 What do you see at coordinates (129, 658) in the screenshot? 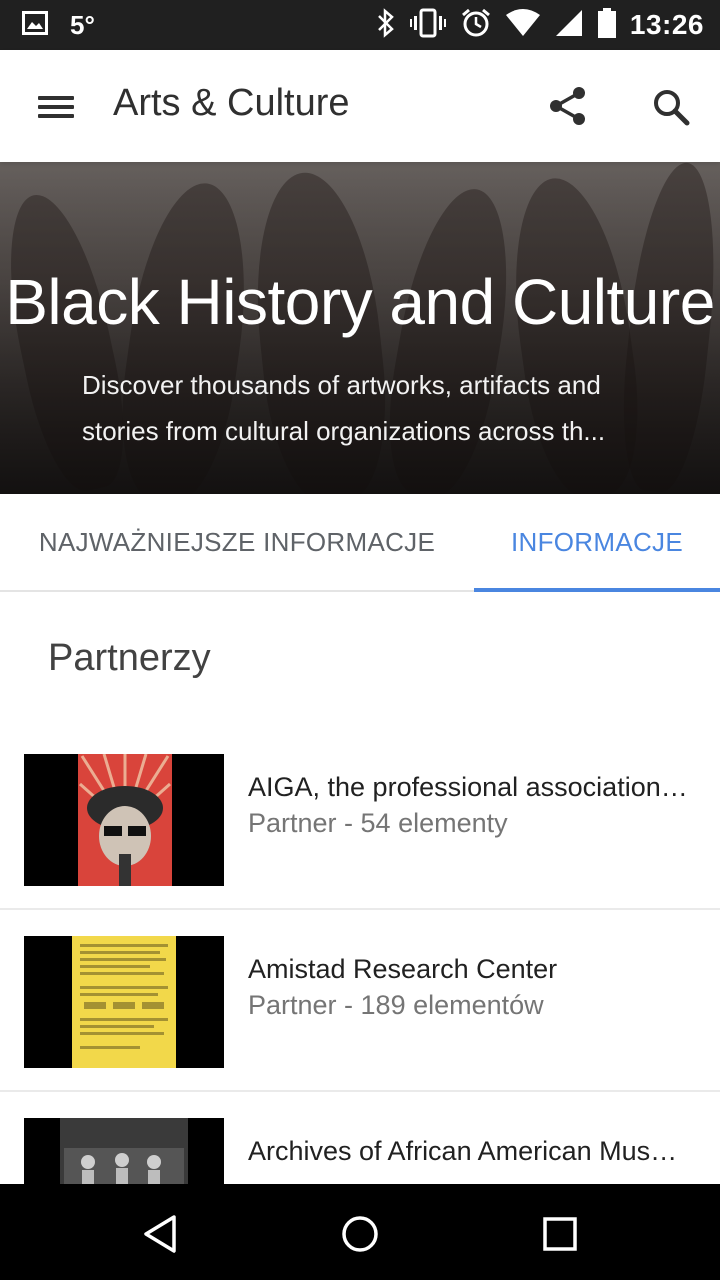
I see `section-title: Partnerzy` at bounding box center [129, 658].